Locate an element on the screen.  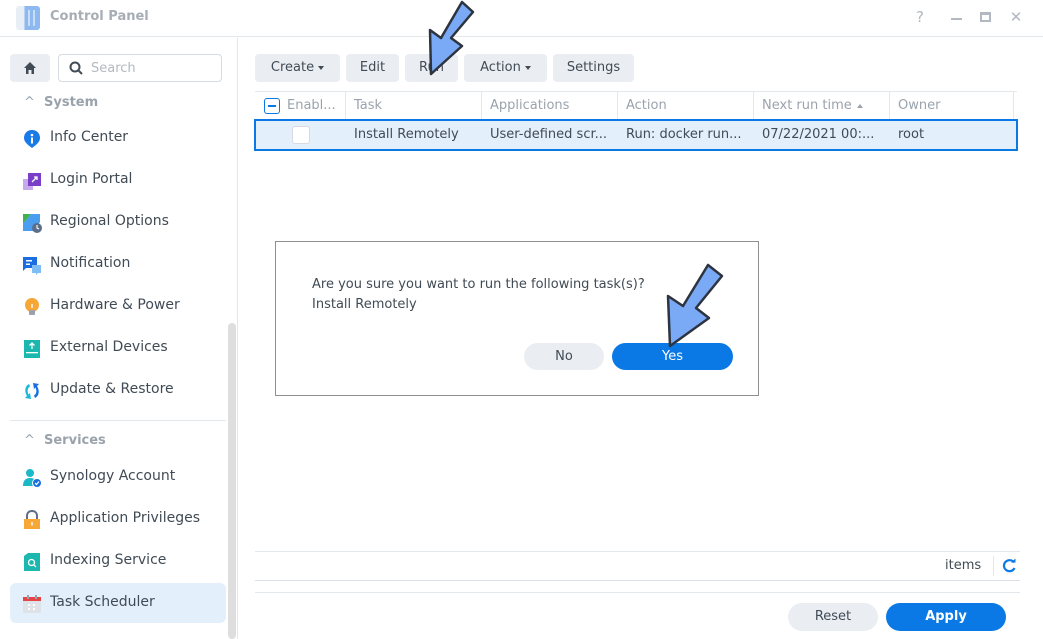
column-header-next-run-time: Next run time is located at coordinates (822, 106).